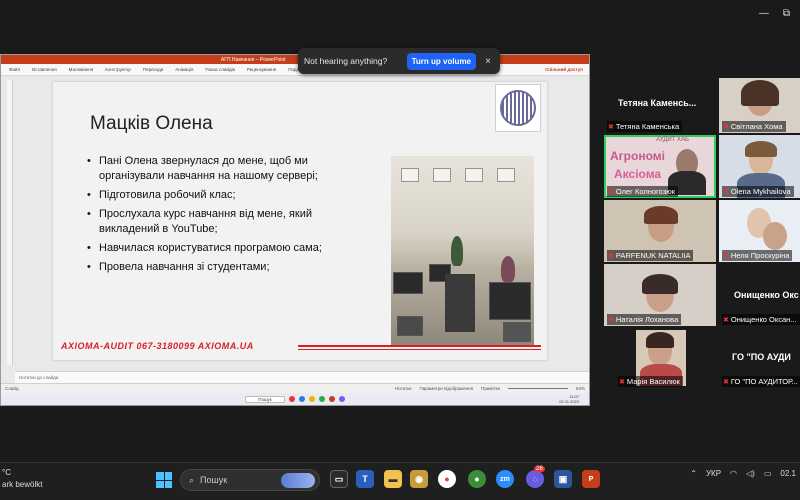  What do you see at coordinates (733, 473) in the screenshot?
I see `wifi-icon: ◠` at bounding box center [733, 473].